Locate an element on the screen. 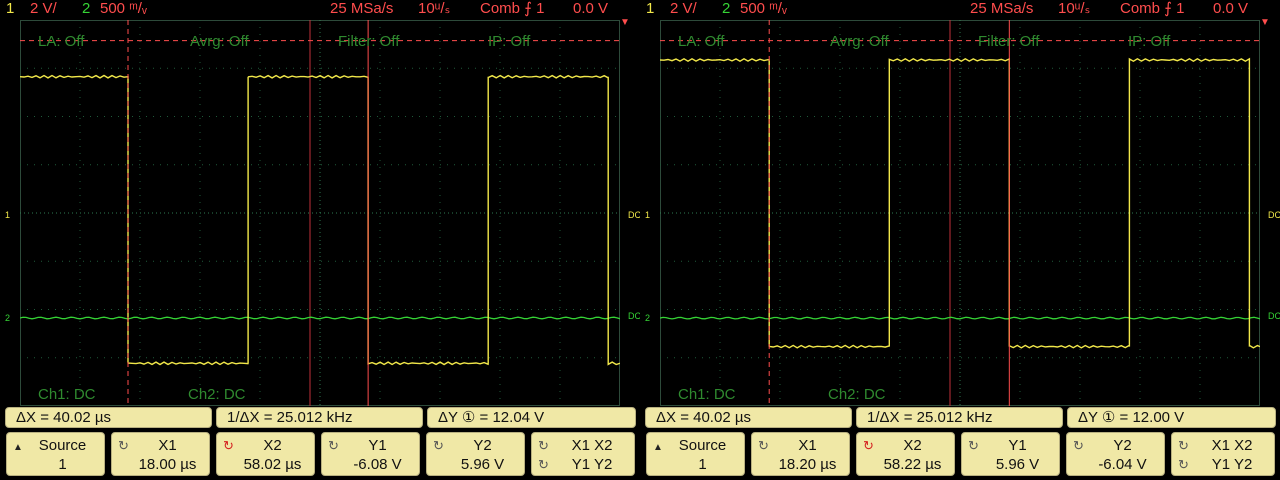 The width and height of the screenshot is (1280, 480). y1-softkey: ↻ Y1 5.96 V is located at coordinates (1010, 454).